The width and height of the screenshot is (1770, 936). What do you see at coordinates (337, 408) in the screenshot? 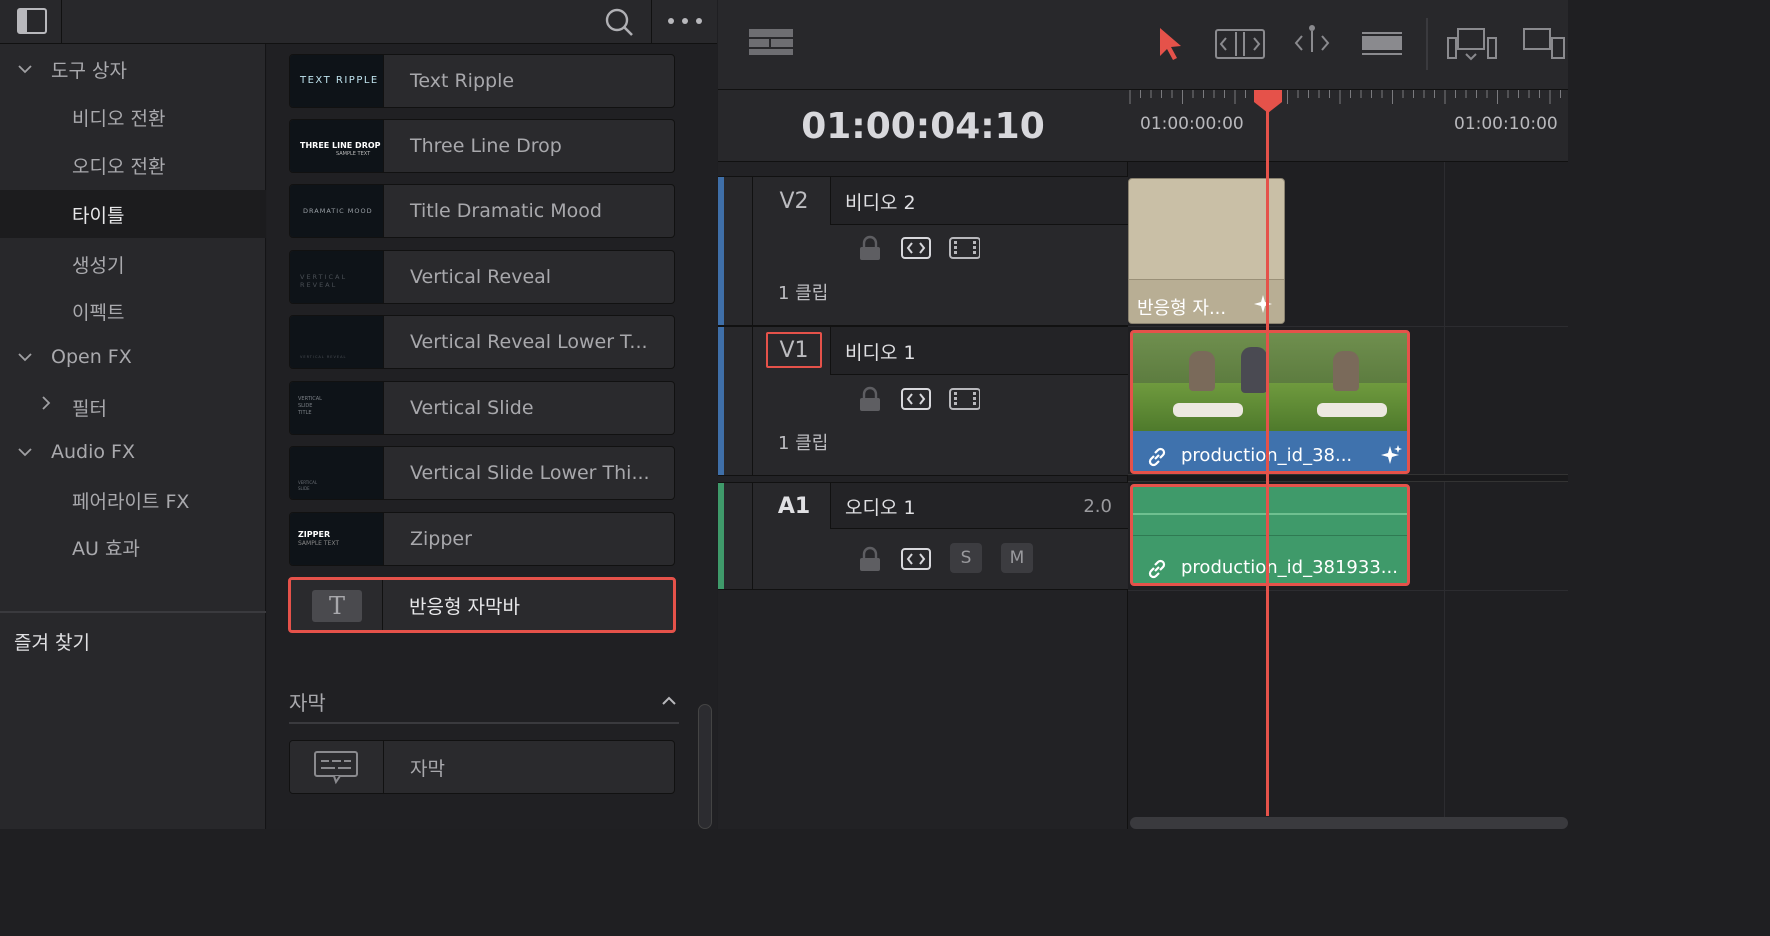
I see `title-thumbnail: VERTICAL SLIDE TITLE` at bounding box center [337, 408].